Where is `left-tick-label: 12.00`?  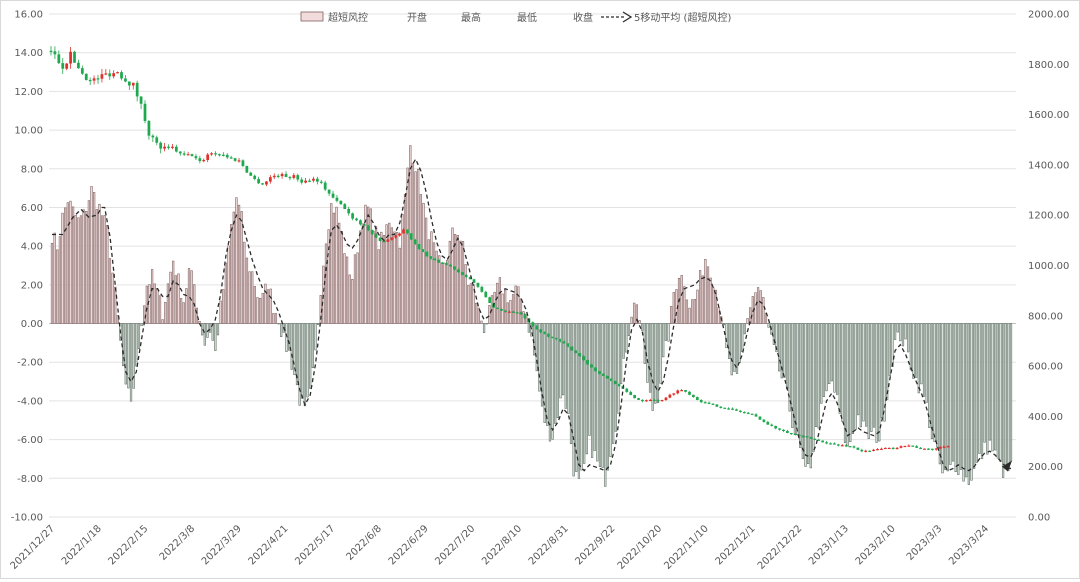
left-tick-label: 12.00 is located at coordinates (28, 92).